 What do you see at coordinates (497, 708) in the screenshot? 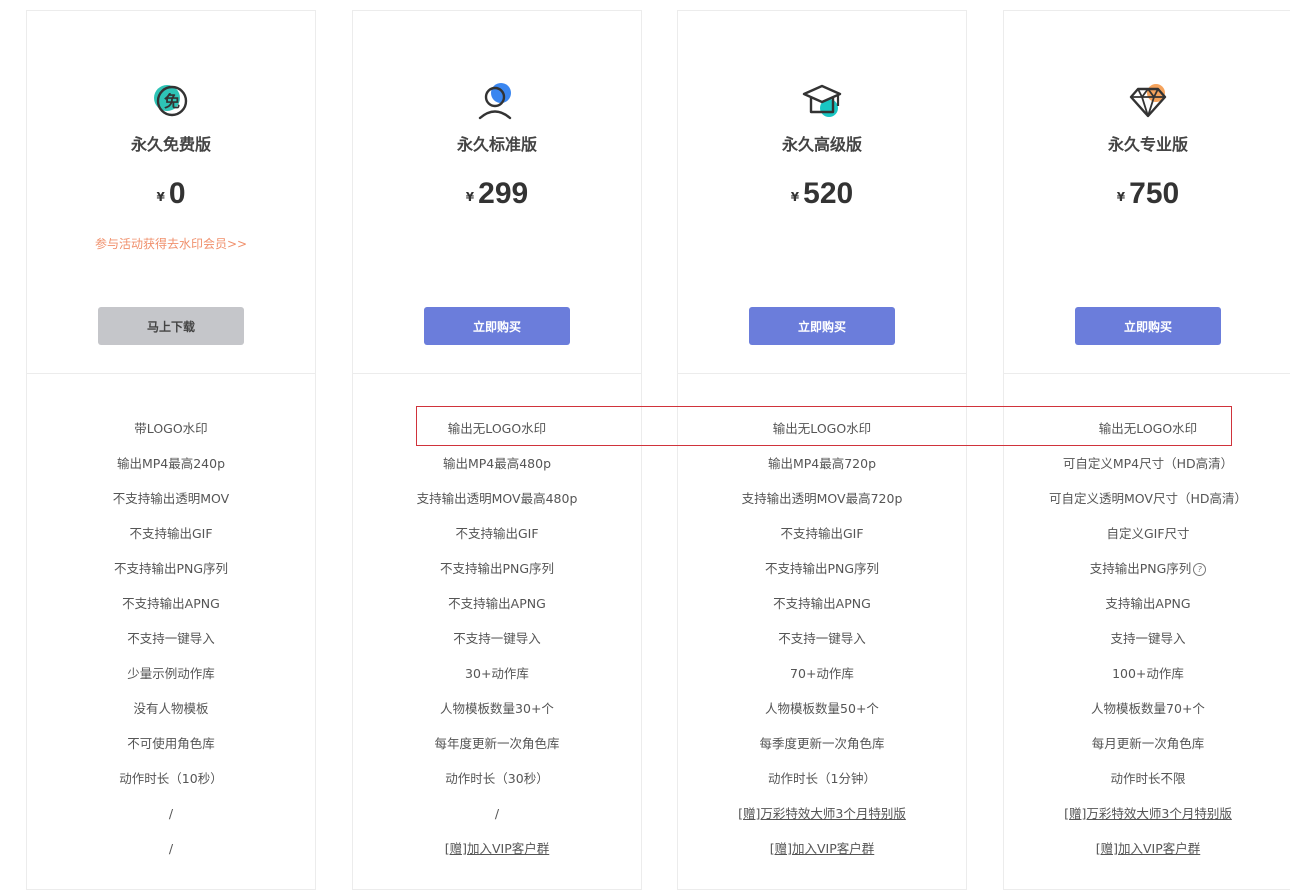
I see `feature-item: 人物模板数量30+个` at bounding box center [497, 708].